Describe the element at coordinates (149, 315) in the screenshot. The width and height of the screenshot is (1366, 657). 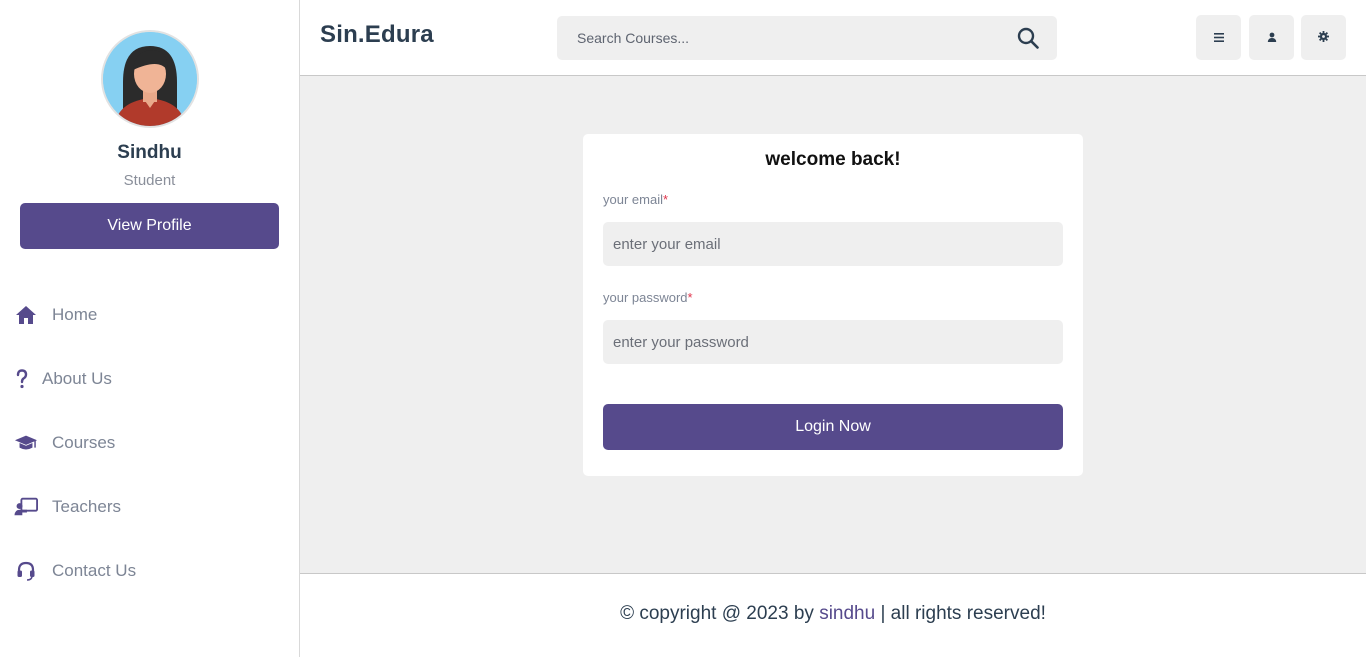
I see `sidebar-item-home: Home` at that location.